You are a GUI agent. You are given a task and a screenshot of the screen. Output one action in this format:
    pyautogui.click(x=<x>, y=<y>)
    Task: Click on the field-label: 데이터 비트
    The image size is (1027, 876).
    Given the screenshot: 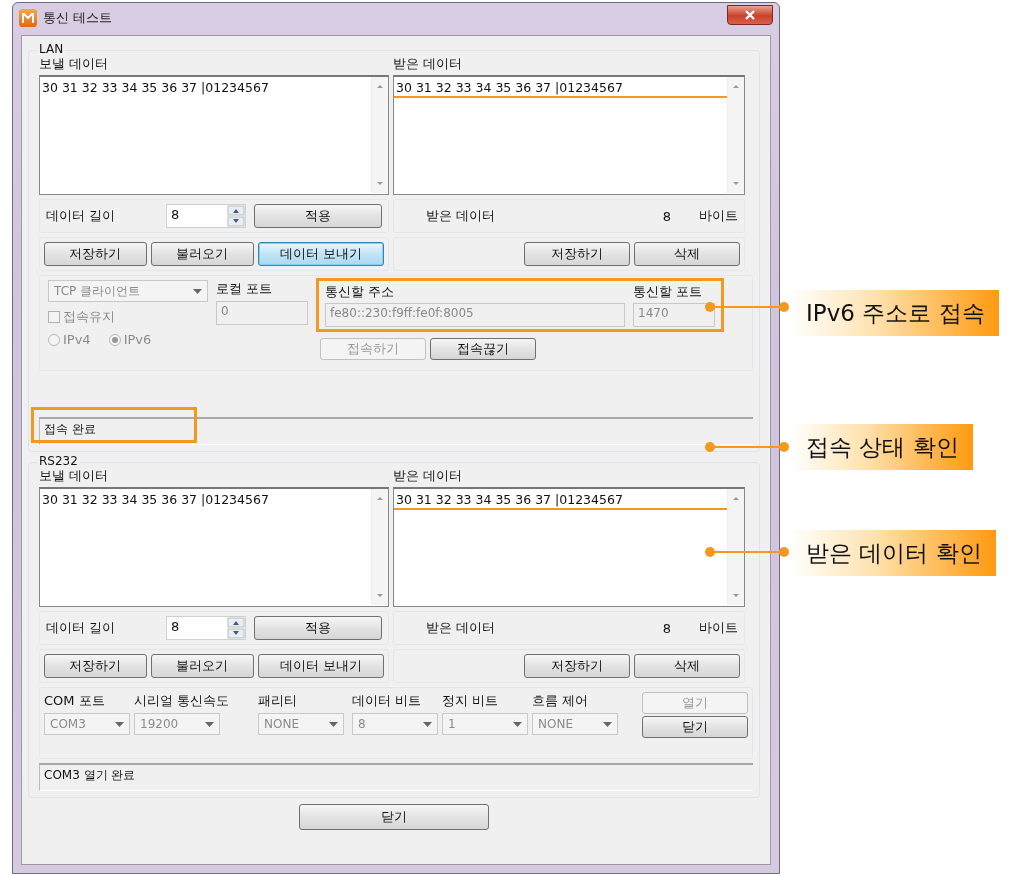 What is the action you would take?
    pyautogui.click(x=387, y=701)
    